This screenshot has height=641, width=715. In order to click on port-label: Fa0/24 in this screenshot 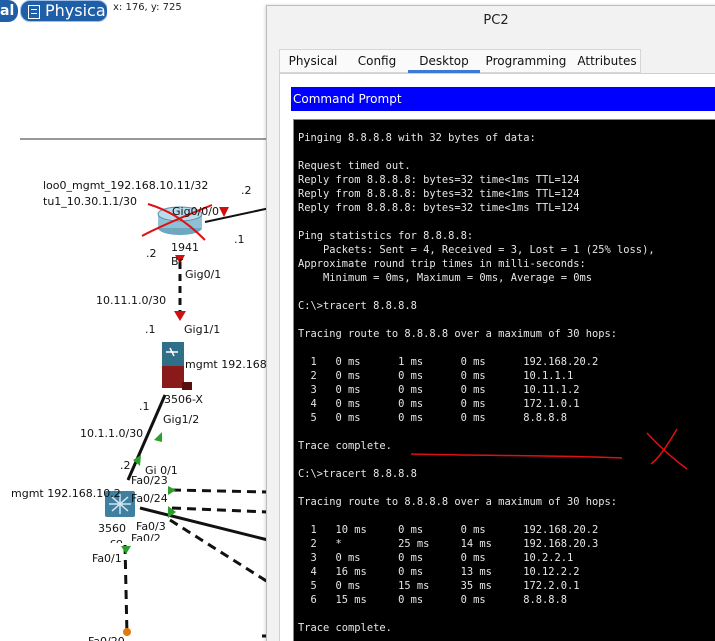, I will do `click(149, 498)`.